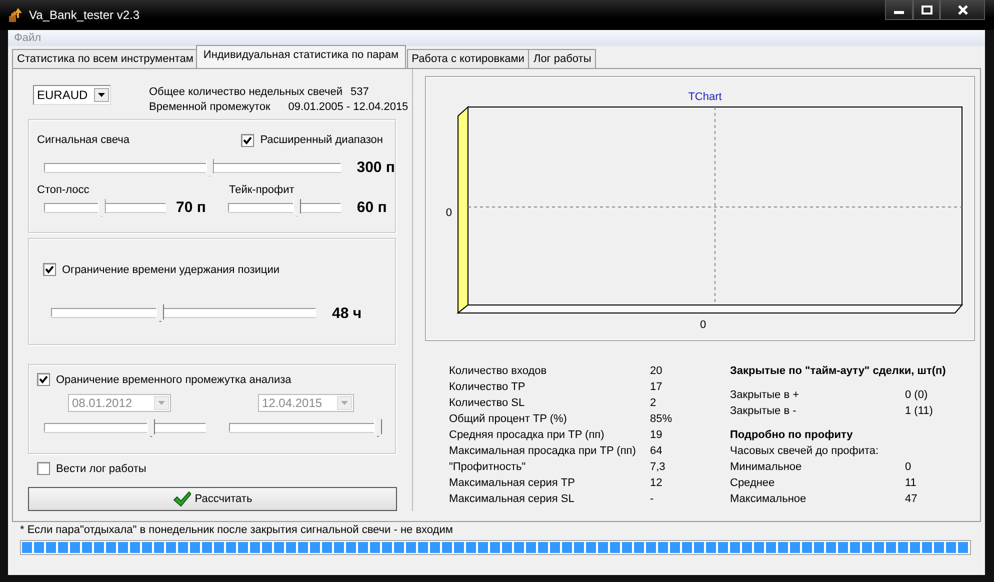 This screenshot has width=994, height=582. I want to click on stat-label: Часовых свечей до профита:, so click(805, 451).